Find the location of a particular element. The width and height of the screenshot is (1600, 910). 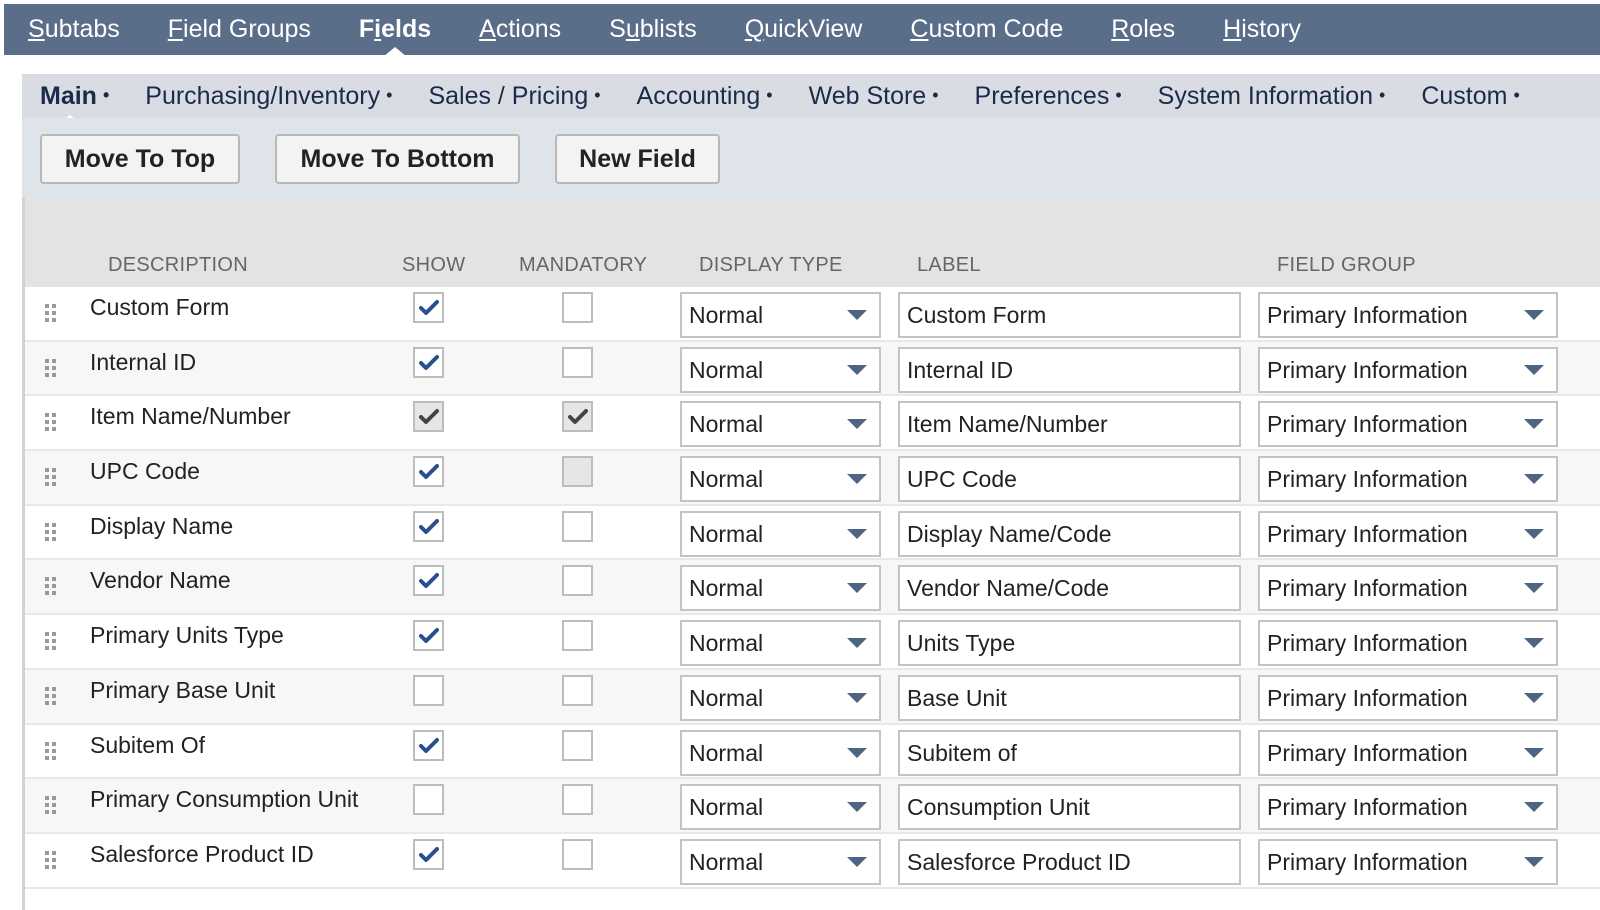

column-header-description: DESCRIPTION is located at coordinates (178, 265).